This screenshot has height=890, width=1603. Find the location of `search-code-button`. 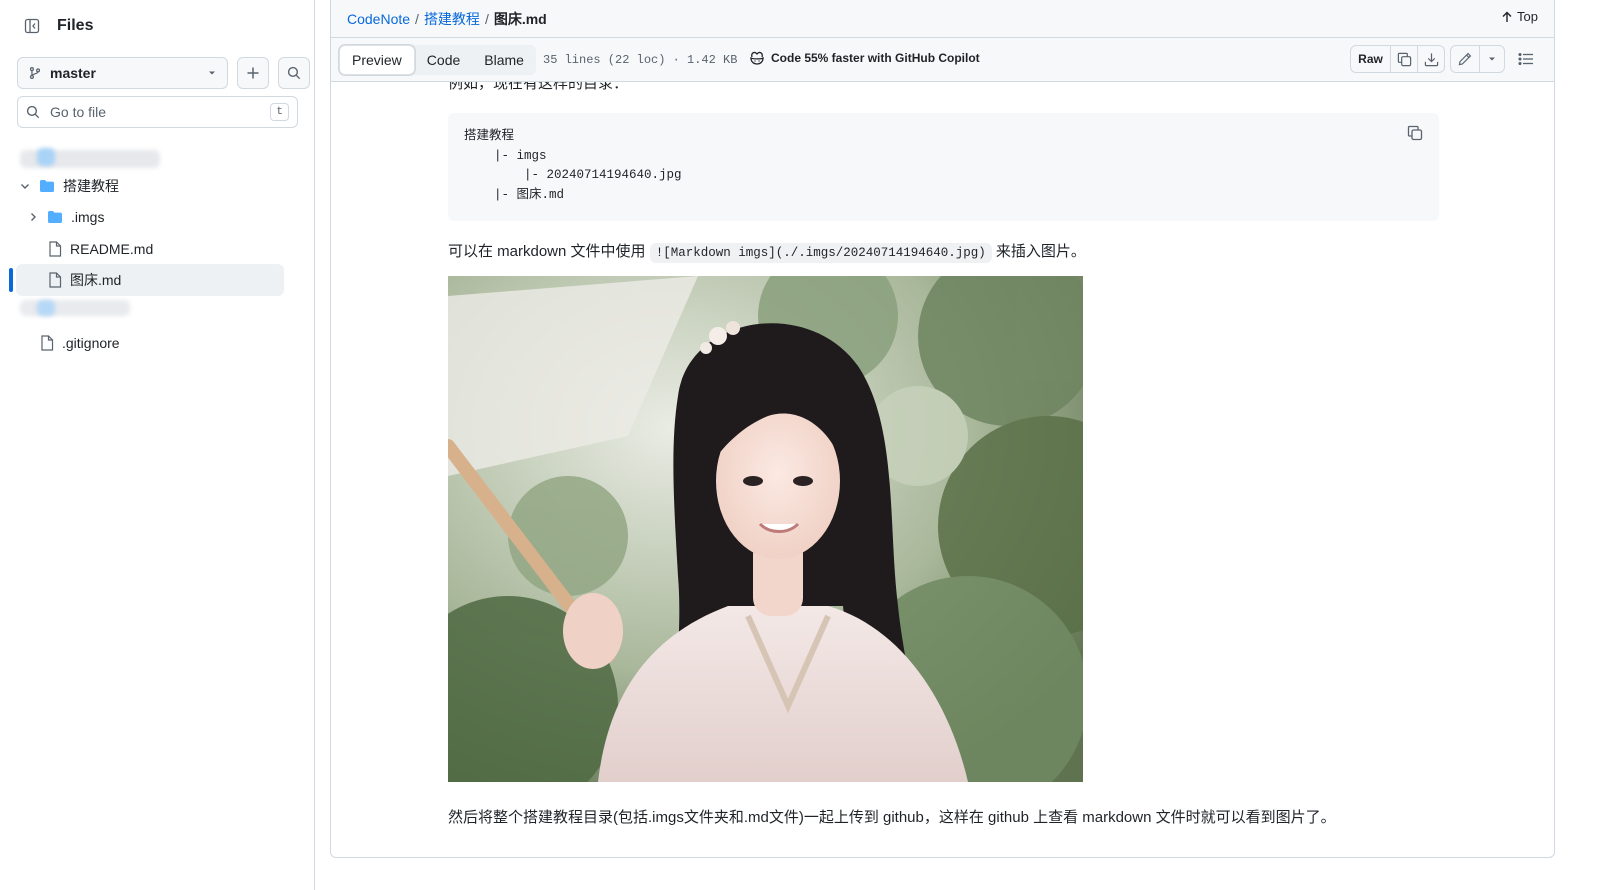

search-code-button is located at coordinates (294, 73).